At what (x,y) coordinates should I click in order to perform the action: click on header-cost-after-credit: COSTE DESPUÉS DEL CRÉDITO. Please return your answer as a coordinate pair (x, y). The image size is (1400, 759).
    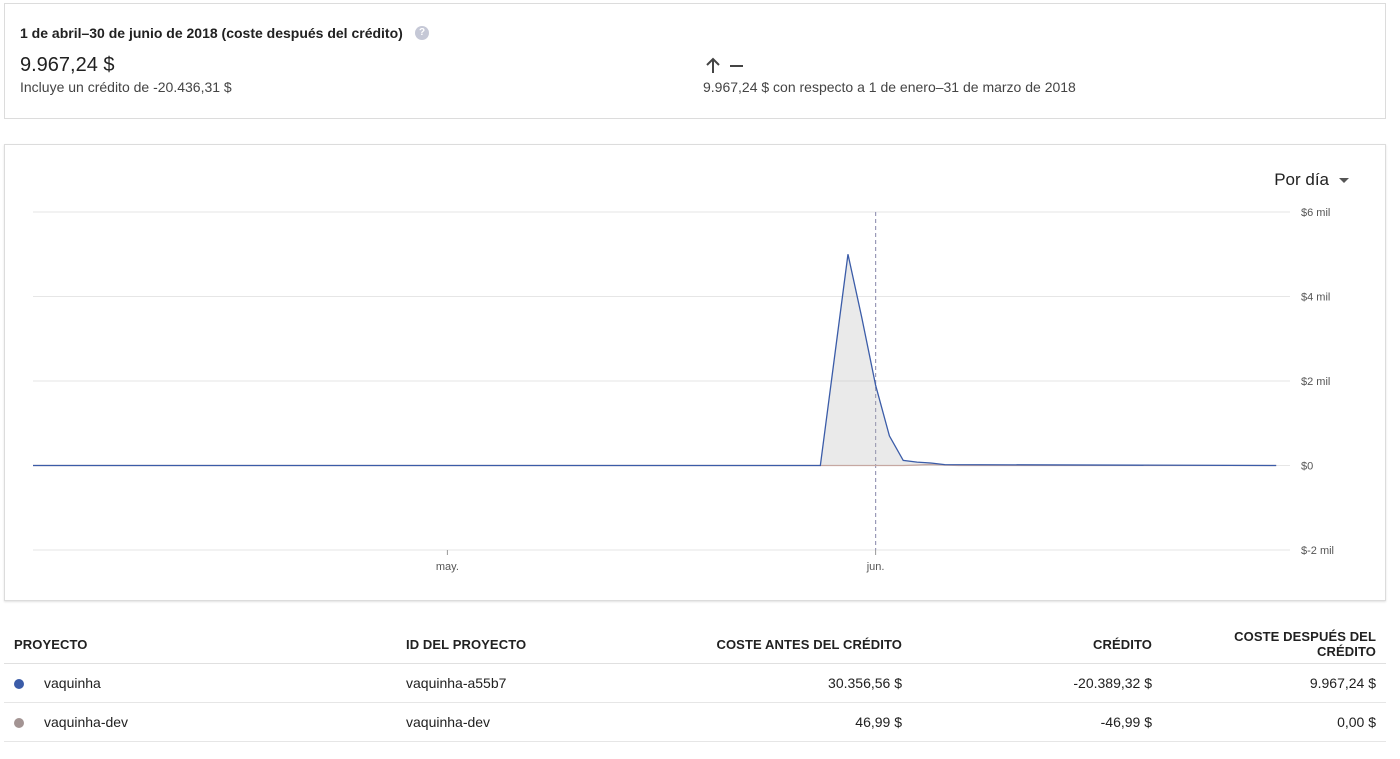
    Looking at the image, I should click on (1274, 644).